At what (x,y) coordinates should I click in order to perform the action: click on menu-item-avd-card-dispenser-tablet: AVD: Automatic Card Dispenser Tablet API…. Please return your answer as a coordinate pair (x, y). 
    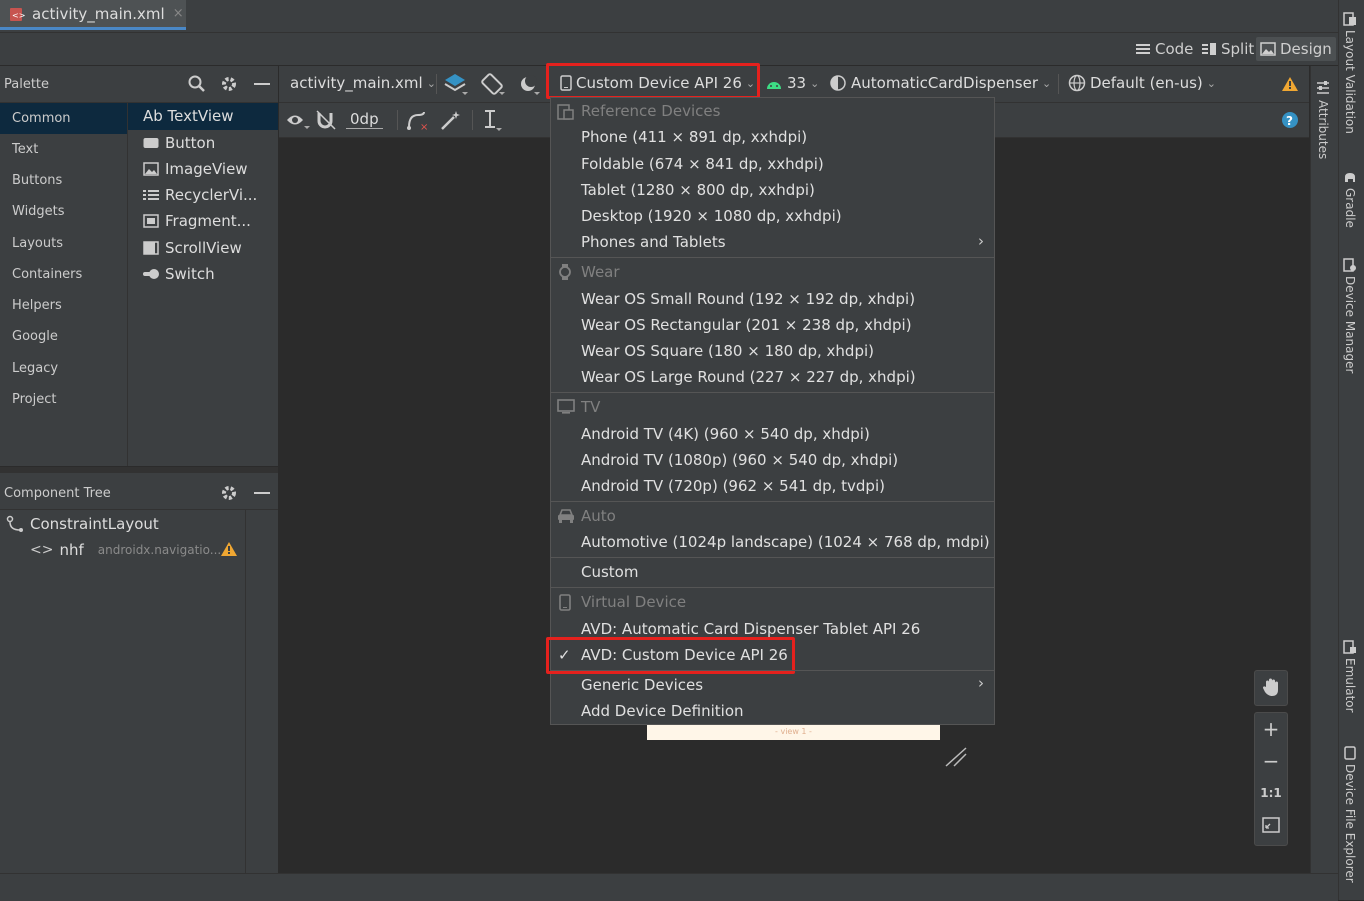
    Looking at the image, I should click on (750, 629).